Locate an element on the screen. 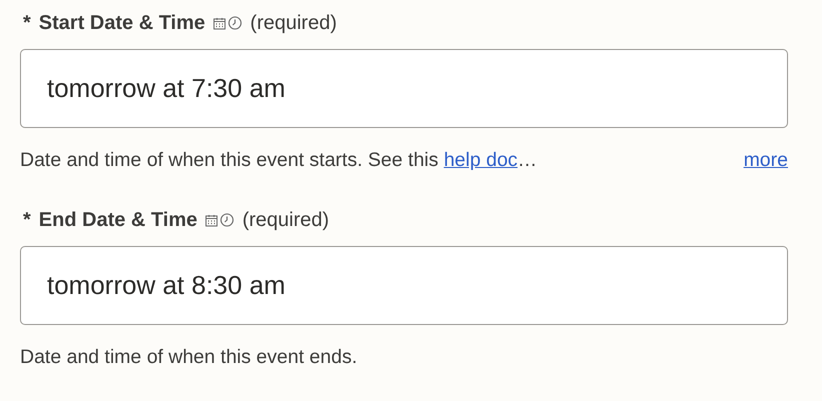  more-link: more is located at coordinates (766, 161).